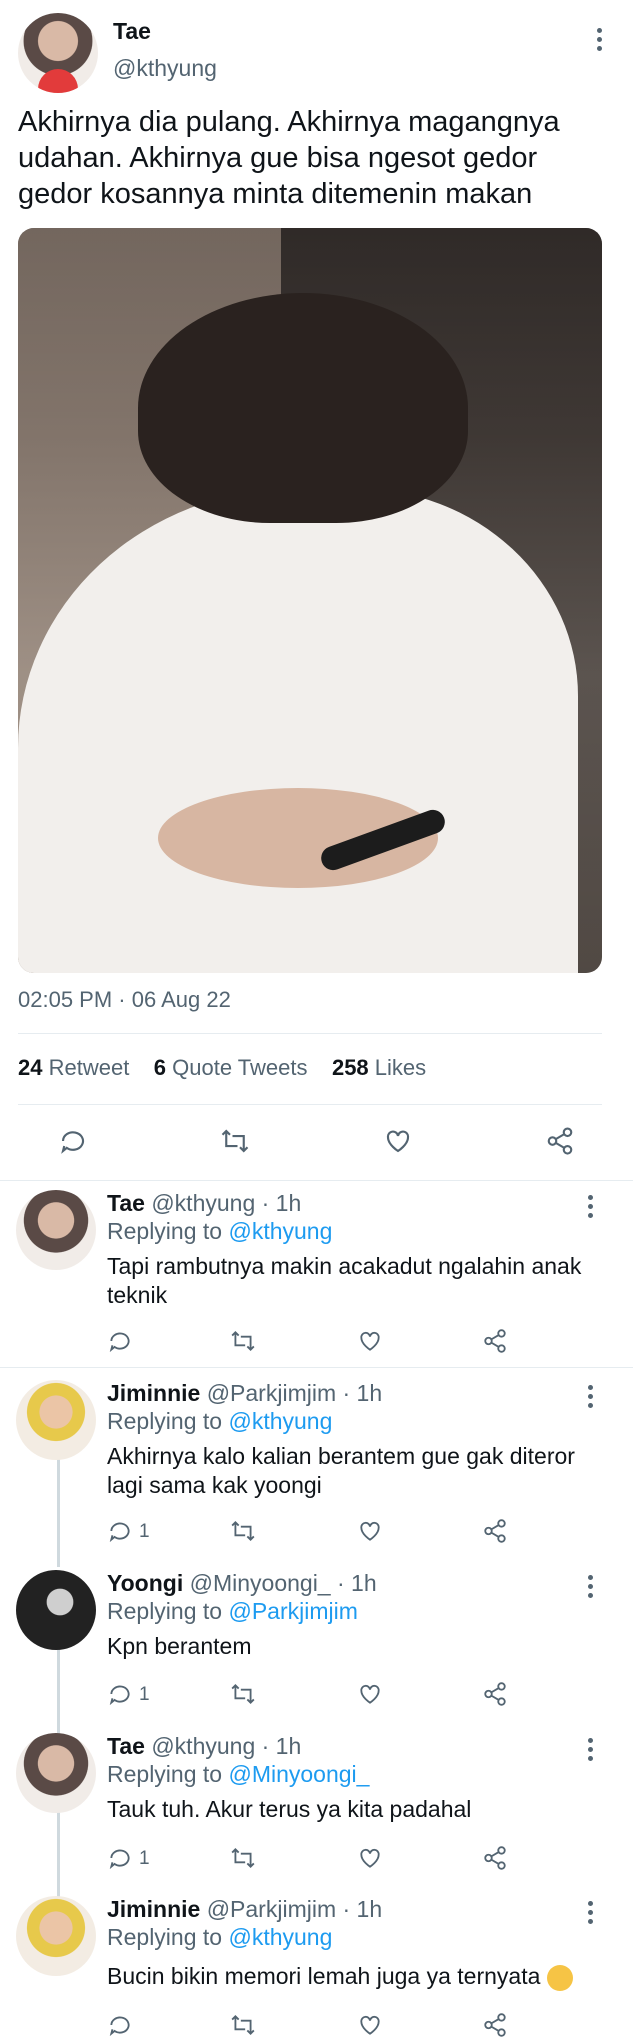 The width and height of the screenshot is (633, 2038). I want to click on tweet-stats: 24 Retweet 6 Quote Tweets 258 Likes, so click(222, 1068).